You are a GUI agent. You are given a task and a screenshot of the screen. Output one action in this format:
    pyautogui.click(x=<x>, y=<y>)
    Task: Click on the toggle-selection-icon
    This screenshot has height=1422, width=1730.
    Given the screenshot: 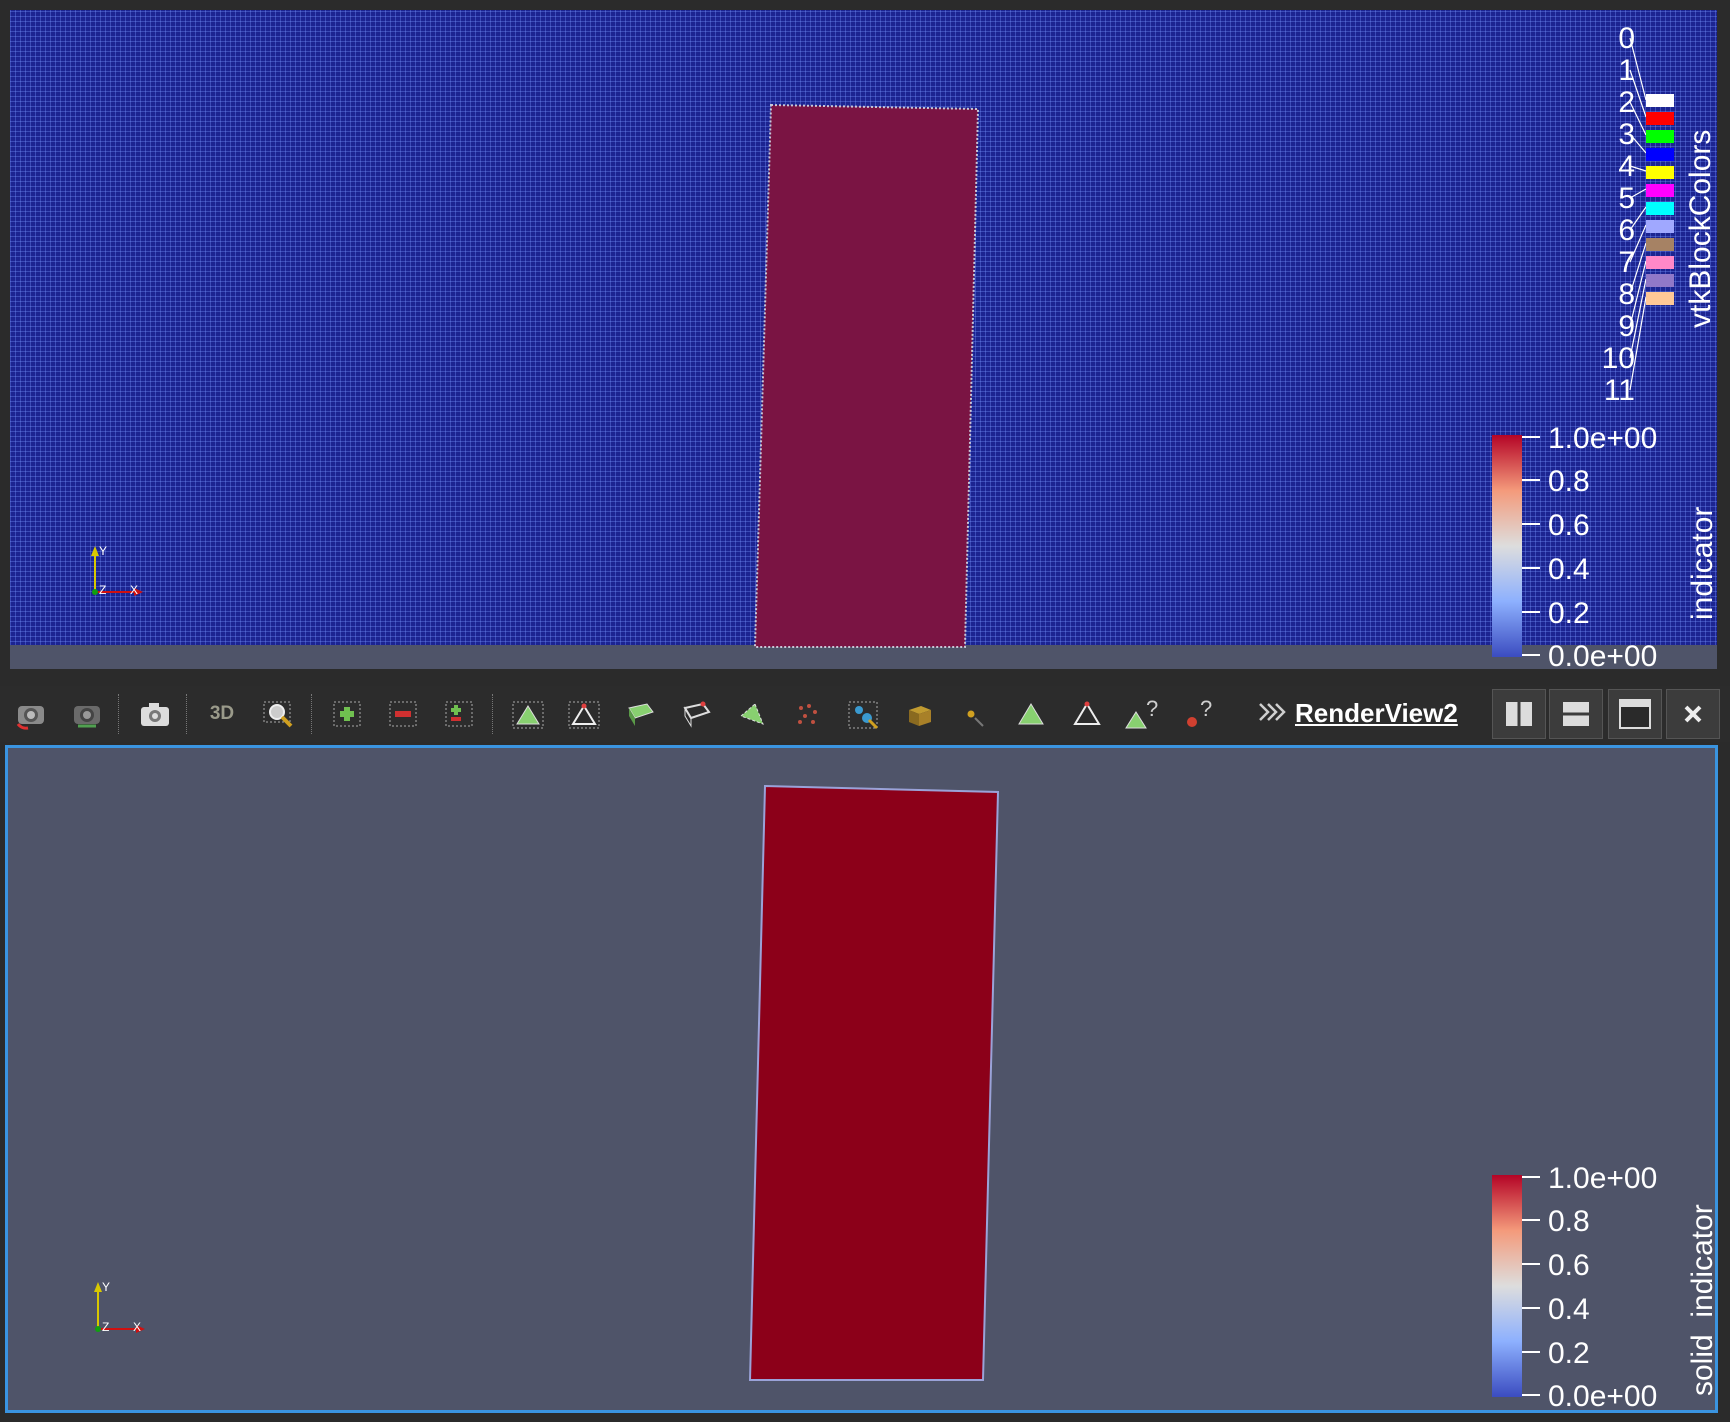 What is the action you would take?
    pyautogui.click(x=459, y=714)
    